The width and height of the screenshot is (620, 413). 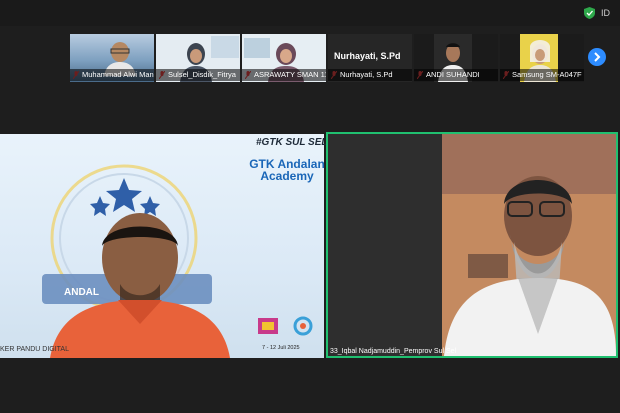 What do you see at coordinates (81, 292) in the screenshot?
I see `slide-banner-text: ANDAL` at bounding box center [81, 292].